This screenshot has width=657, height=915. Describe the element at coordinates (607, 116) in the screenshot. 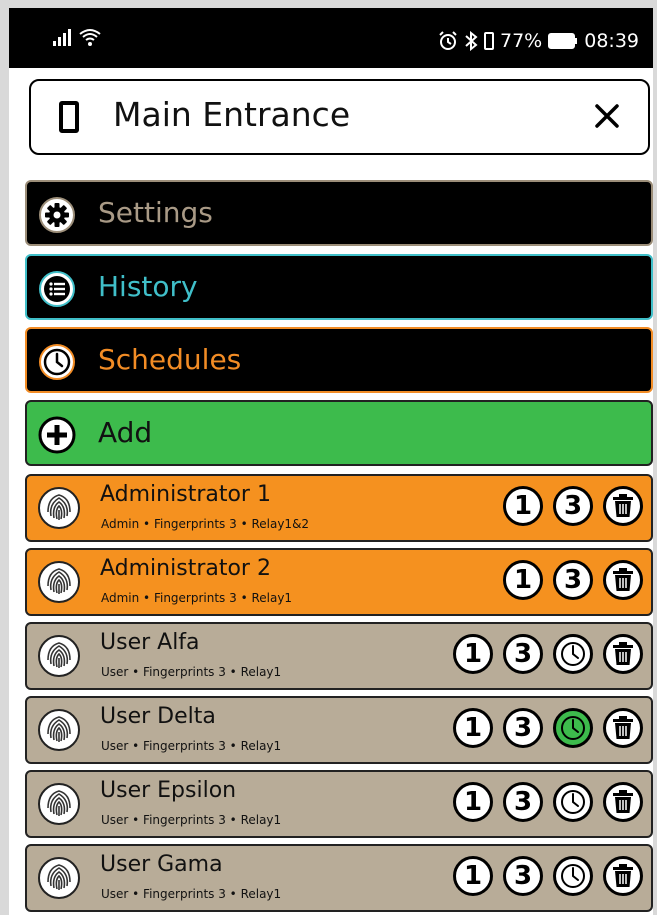

I see `close-icon` at that location.